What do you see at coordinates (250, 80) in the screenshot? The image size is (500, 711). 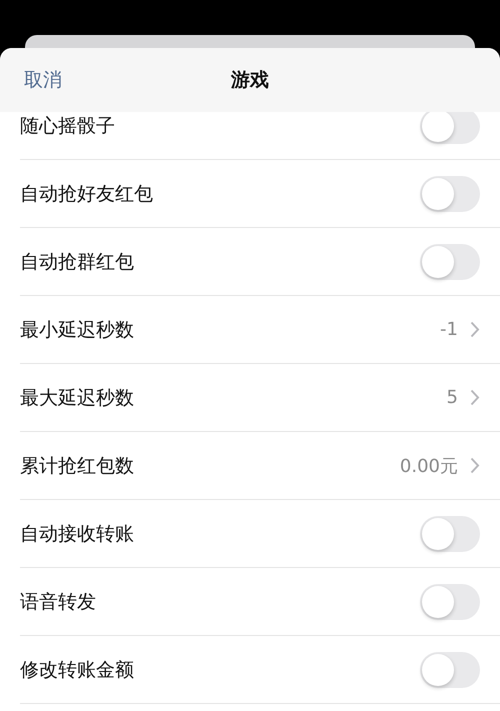 I see `page-title: 游戏` at bounding box center [250, 80].